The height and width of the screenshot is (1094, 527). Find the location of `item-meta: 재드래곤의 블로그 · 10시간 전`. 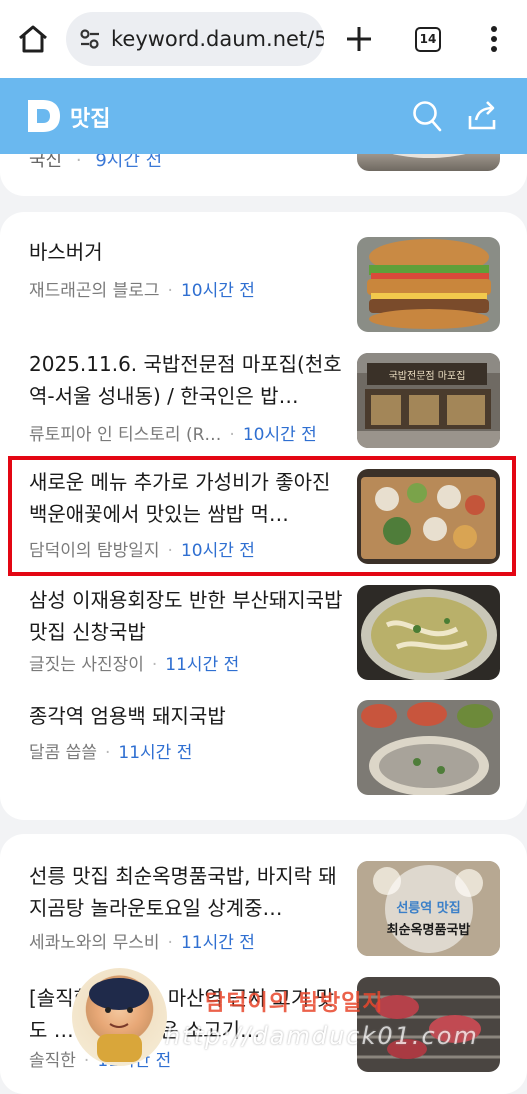

item-meta: 재드래곤의 블로그 · 10시간 전 is located at coordinates (142, 291).